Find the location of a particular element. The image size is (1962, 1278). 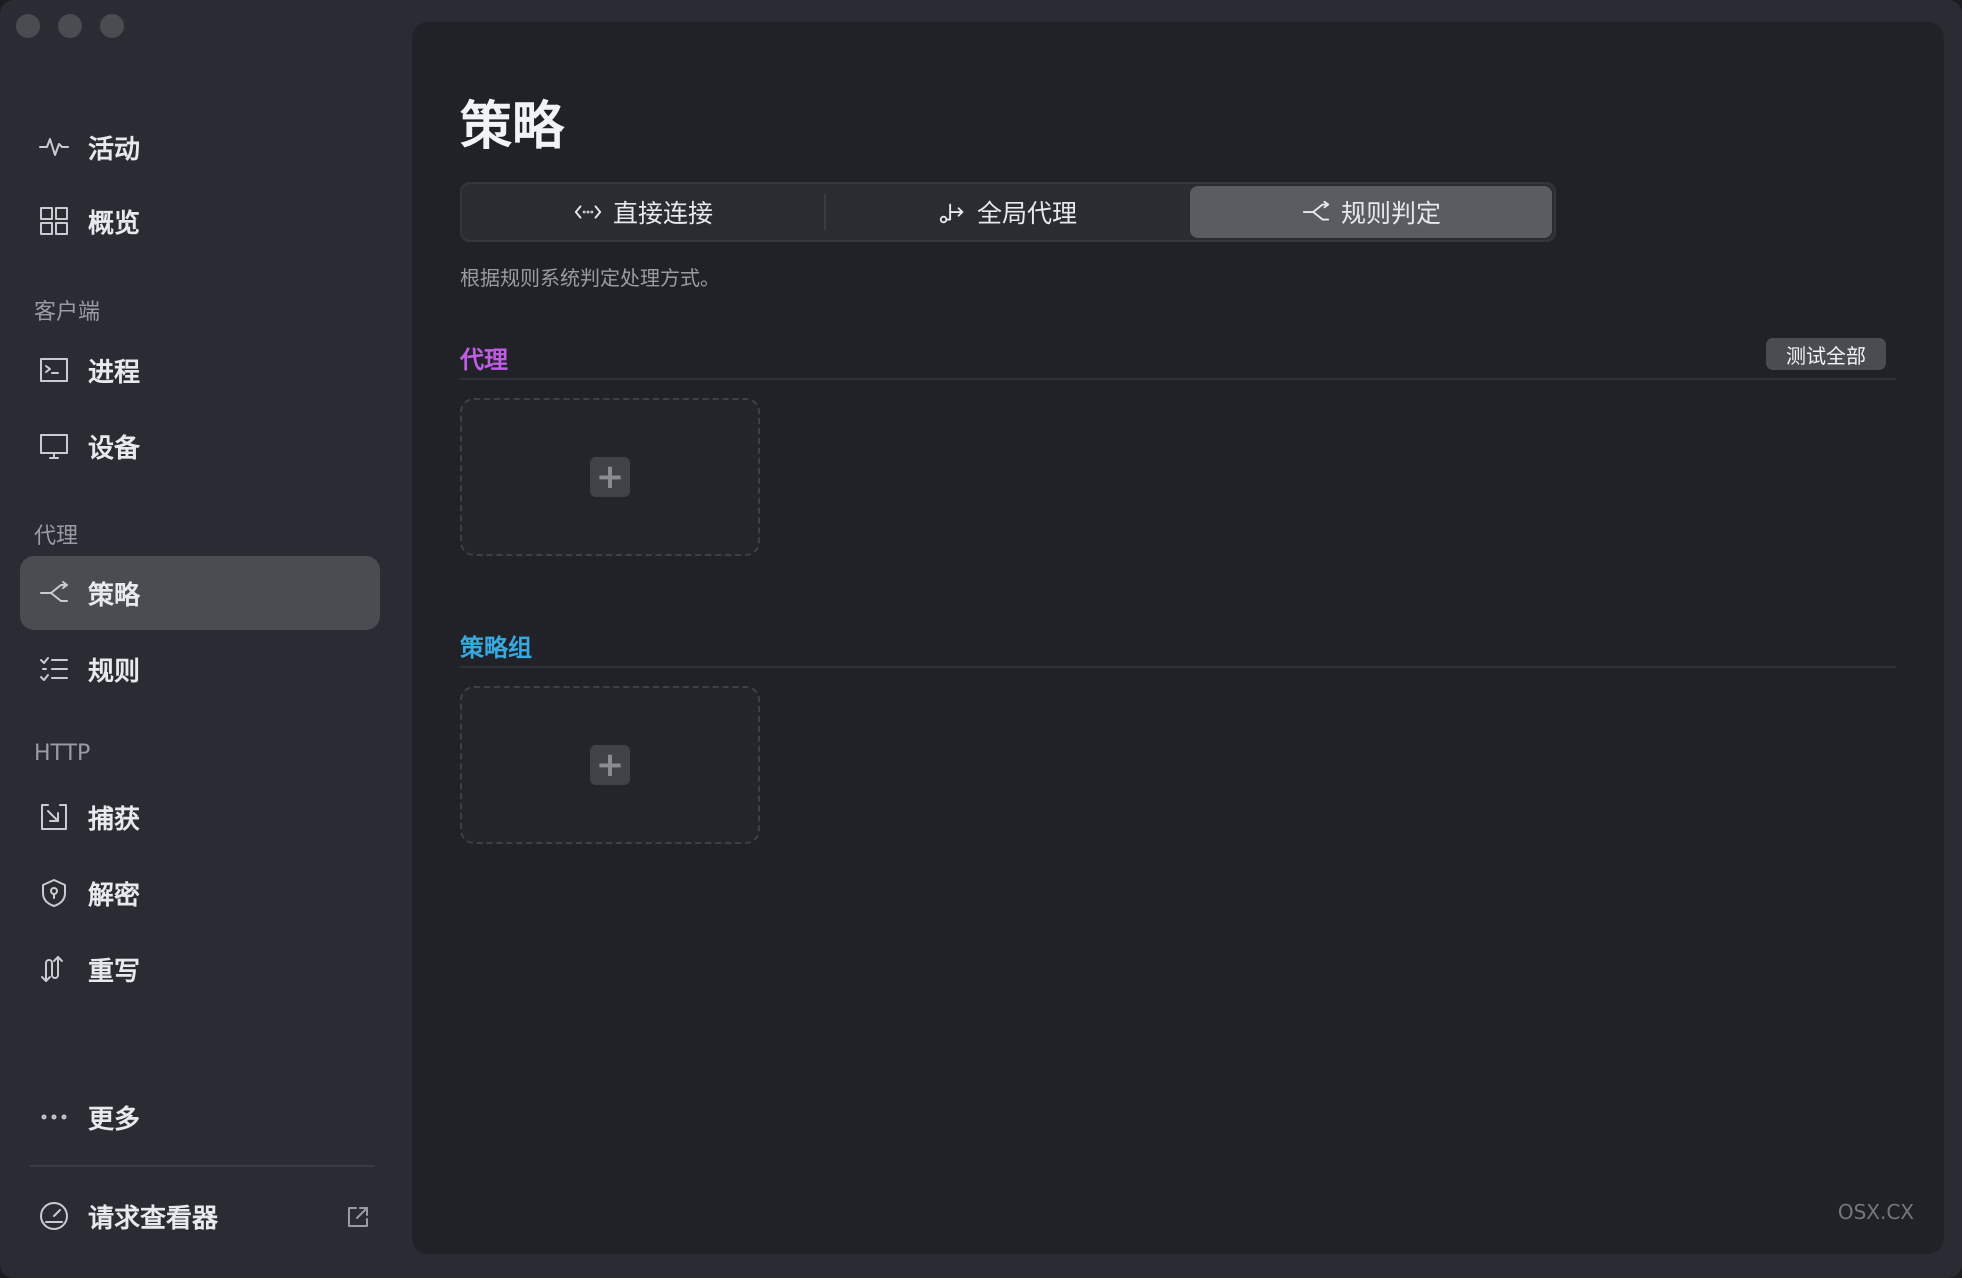

sidebar-item-activity: 活动 is located at coordinates (200, 147).